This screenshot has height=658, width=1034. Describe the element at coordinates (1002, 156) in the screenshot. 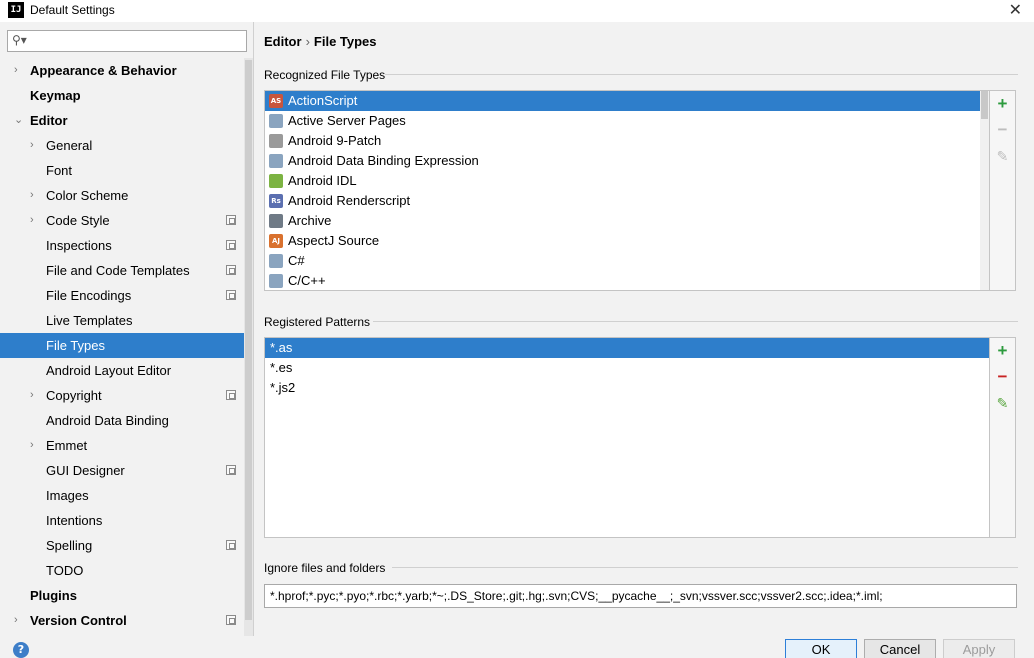

I see `edit-file-type-button: ✎` at that location.